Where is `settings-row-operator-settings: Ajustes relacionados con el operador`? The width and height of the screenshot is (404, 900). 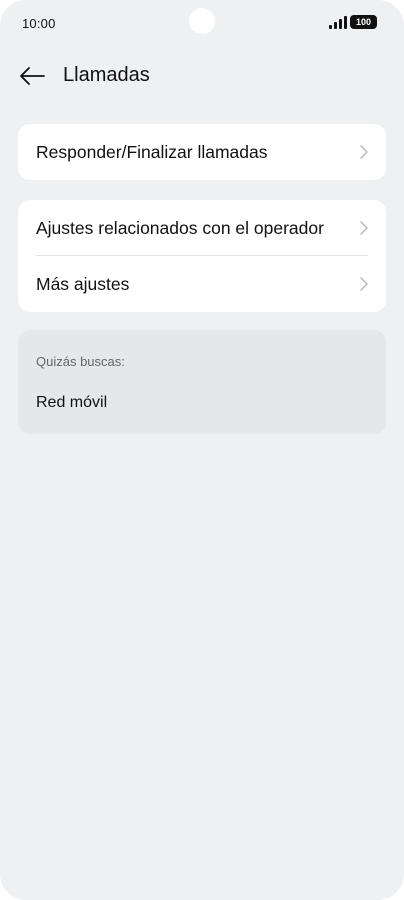
settings-row-operator-settings: Ajustes relacionados con el operador is located at coordinates (202, 228).